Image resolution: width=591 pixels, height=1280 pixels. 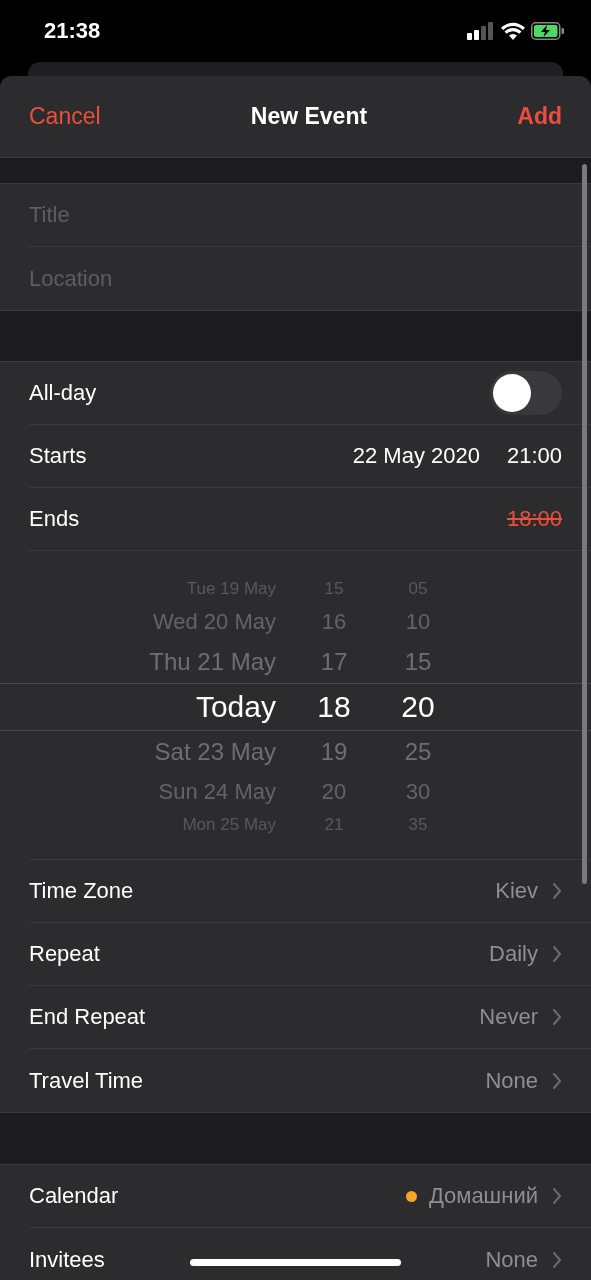 I want to click on battery-icon, so click(x=548, y=31).